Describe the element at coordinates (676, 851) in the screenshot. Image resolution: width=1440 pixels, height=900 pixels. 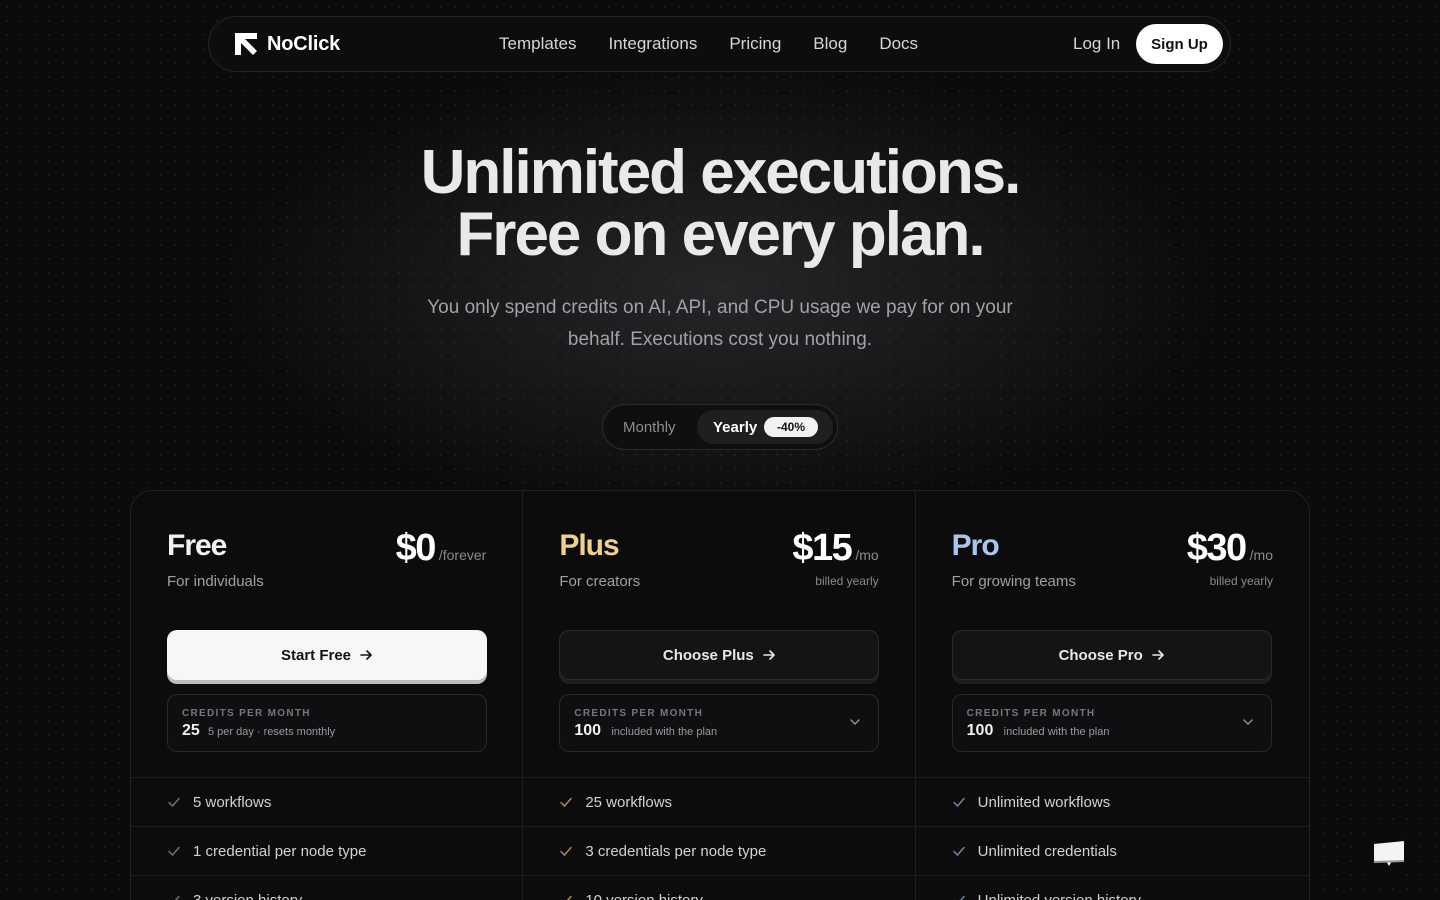
I see `feature-text: 3 credentials per node type` at that location.